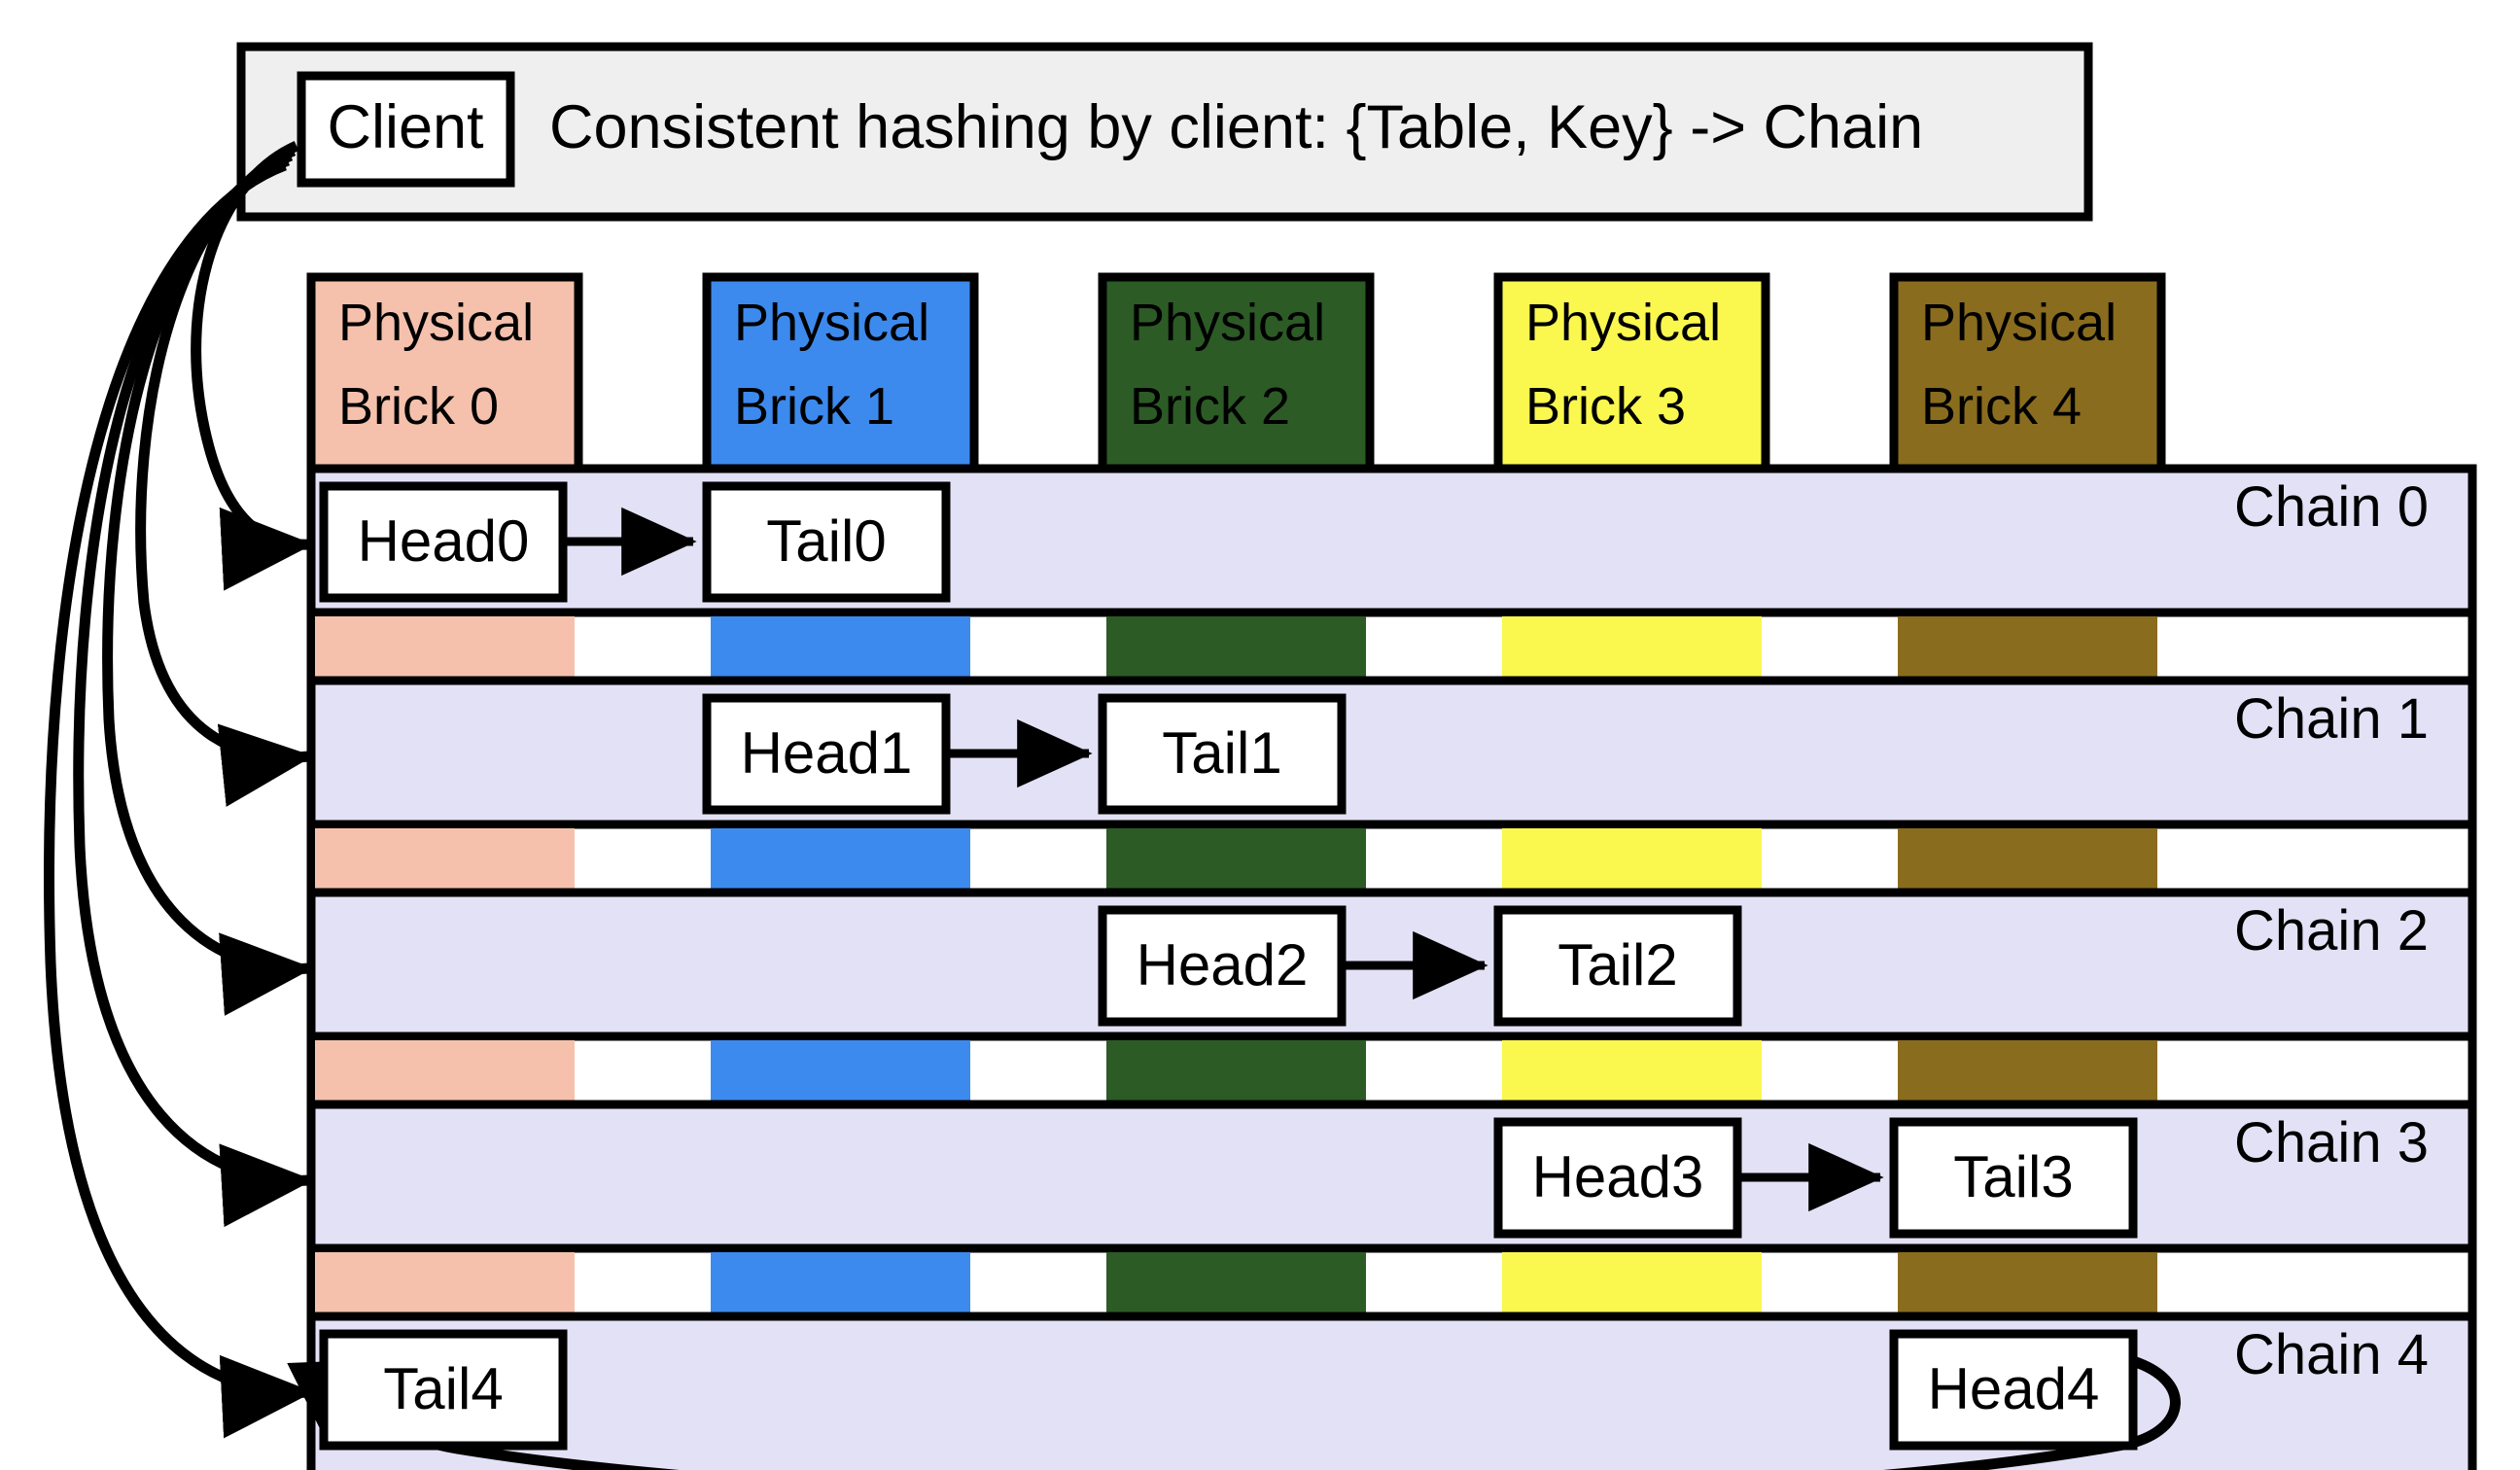  Describe the element at coordinates (2331, 930) in the screenshot. I see `chain-2-label: Chain 2` at that location.